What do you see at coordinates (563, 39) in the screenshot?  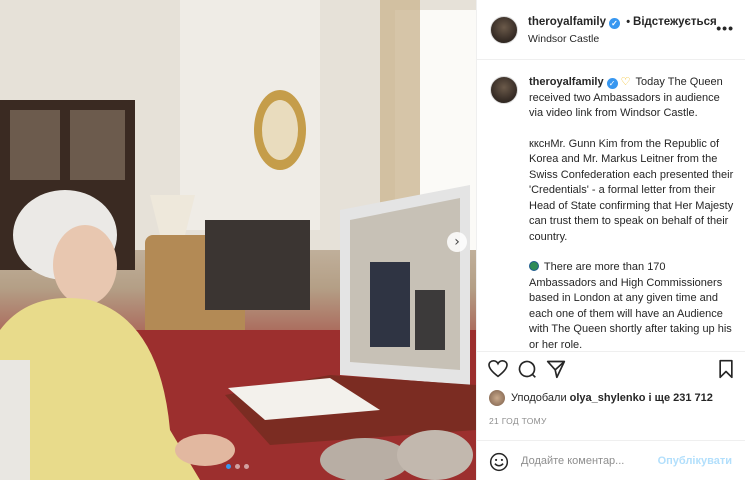 I see `location-link: Windsor Castle` at bounding box center [563, 39].